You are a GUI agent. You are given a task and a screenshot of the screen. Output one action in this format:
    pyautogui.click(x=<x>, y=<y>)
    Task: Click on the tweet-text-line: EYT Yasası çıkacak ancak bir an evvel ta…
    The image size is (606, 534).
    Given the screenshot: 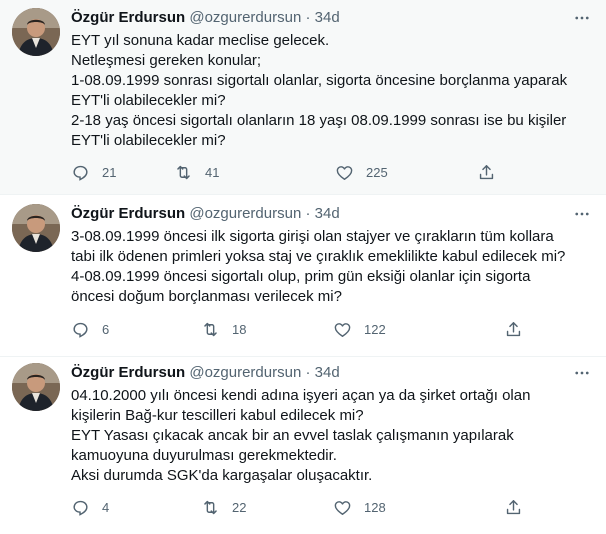 What is the action you would take?
    pyautogui.click(x=292, y=435)
    